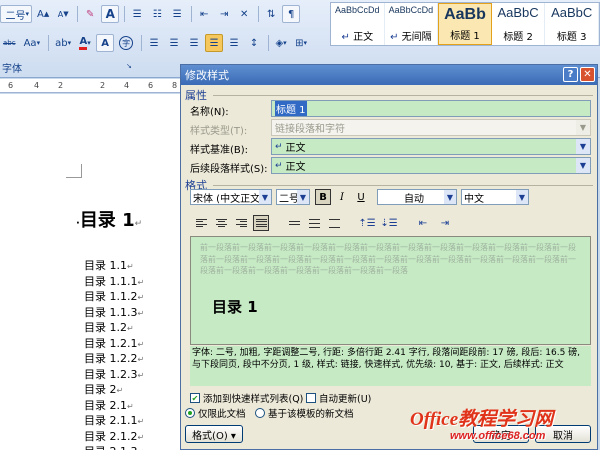  I want to click on align-right-button: ☰, so click(194, 43).